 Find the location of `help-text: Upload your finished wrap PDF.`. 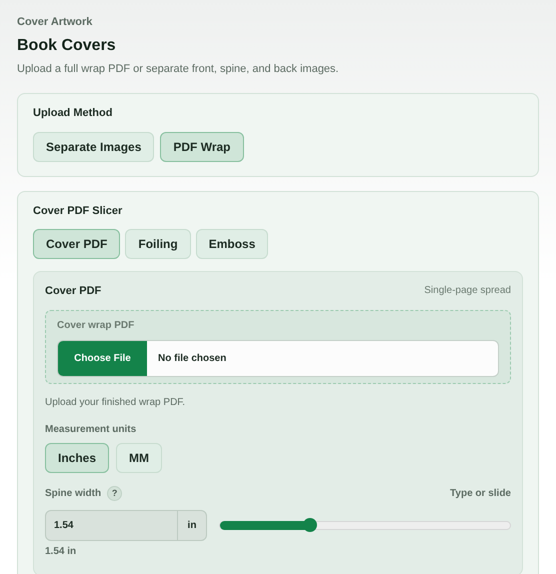

help-text: Upload your finished wrap PDF. is located at coordinates (115, 403).